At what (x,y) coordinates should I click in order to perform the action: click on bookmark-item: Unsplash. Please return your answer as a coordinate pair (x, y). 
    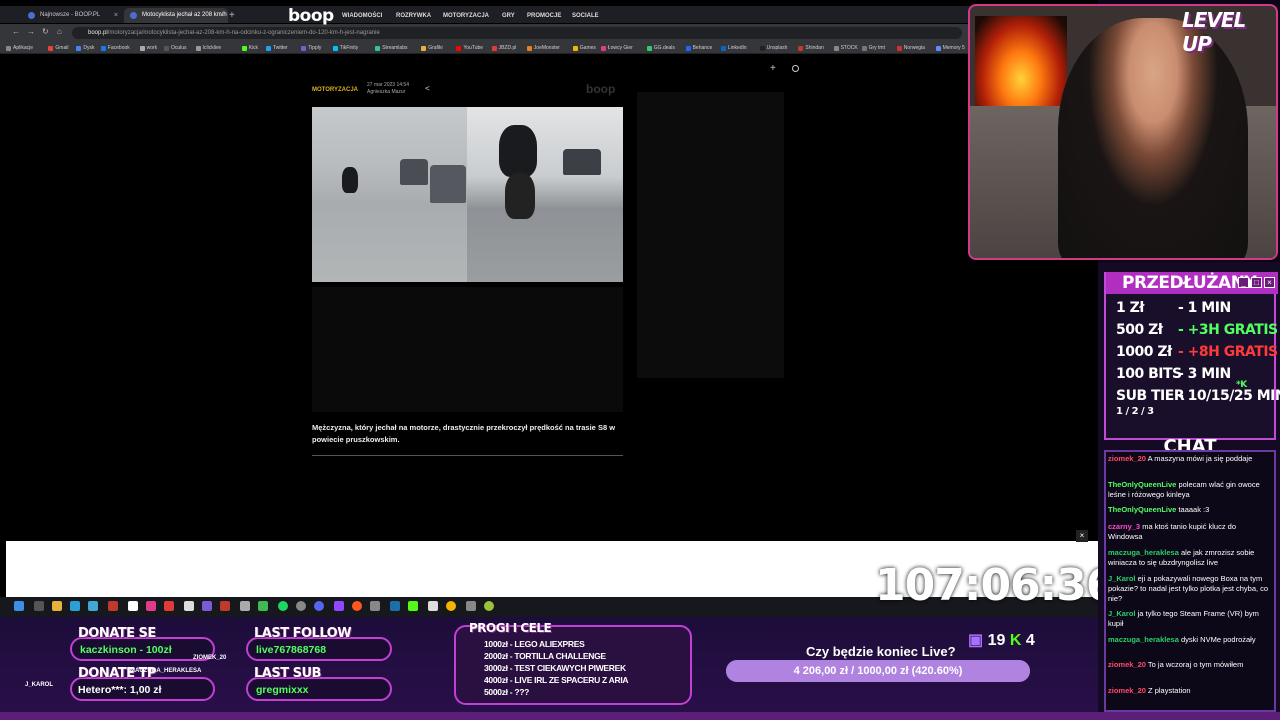
    Looking at the image, I should click on (773, 48).